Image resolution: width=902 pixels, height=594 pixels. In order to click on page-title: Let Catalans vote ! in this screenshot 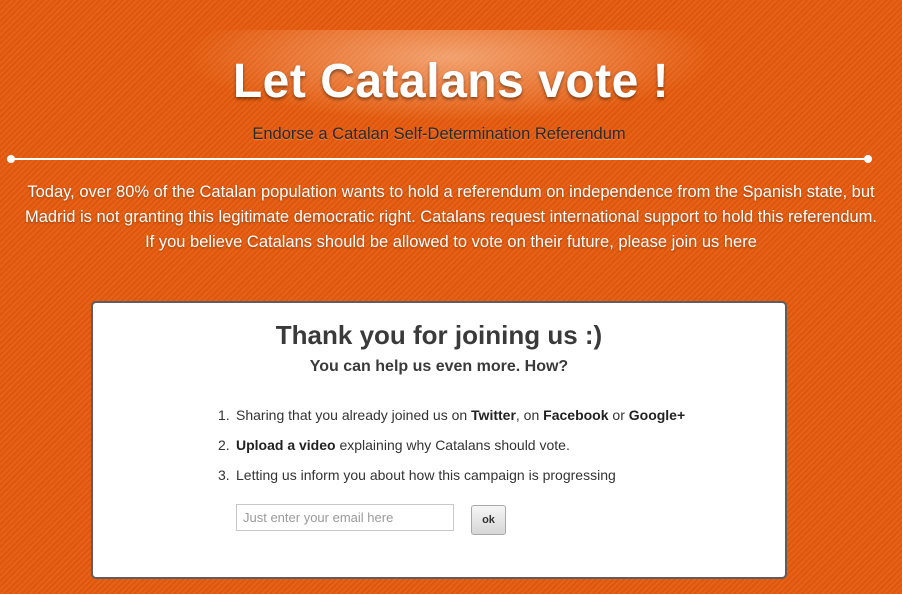, I will do `click(451, 81)`.